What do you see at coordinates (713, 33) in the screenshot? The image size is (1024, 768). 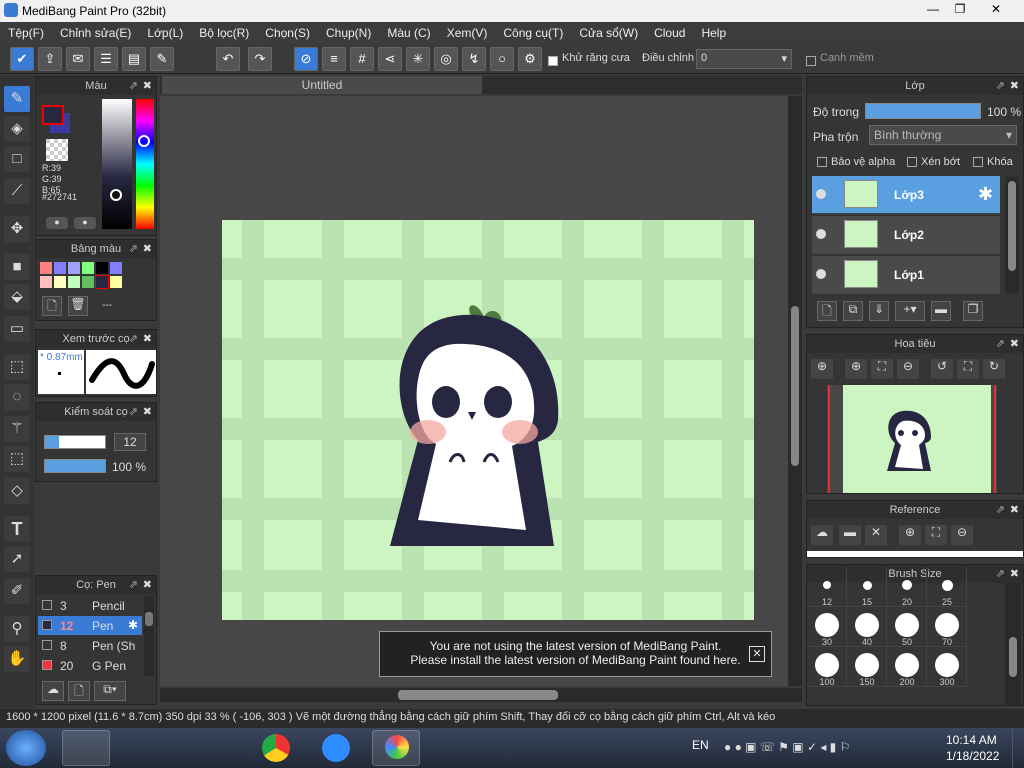 I see `menu-item-11: Help` at bounding box center [713, 33].